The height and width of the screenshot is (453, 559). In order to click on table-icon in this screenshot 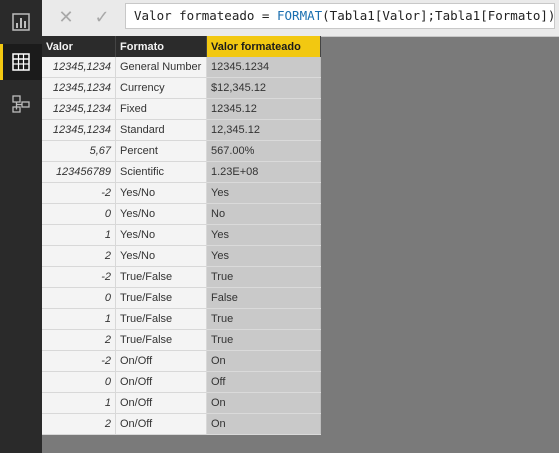, I will do `click(21, 62)`.